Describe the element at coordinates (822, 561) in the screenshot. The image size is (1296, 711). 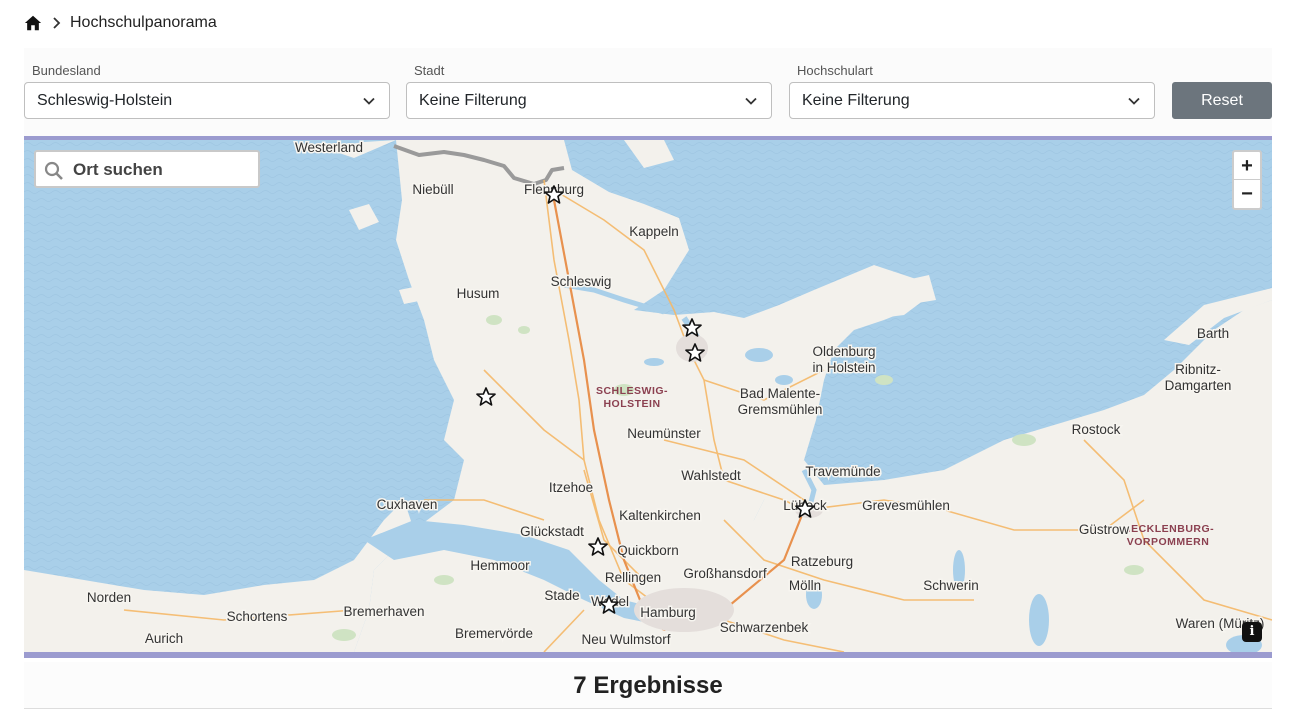
I see `place-ratzeburg: Ratzeburg` at that location.